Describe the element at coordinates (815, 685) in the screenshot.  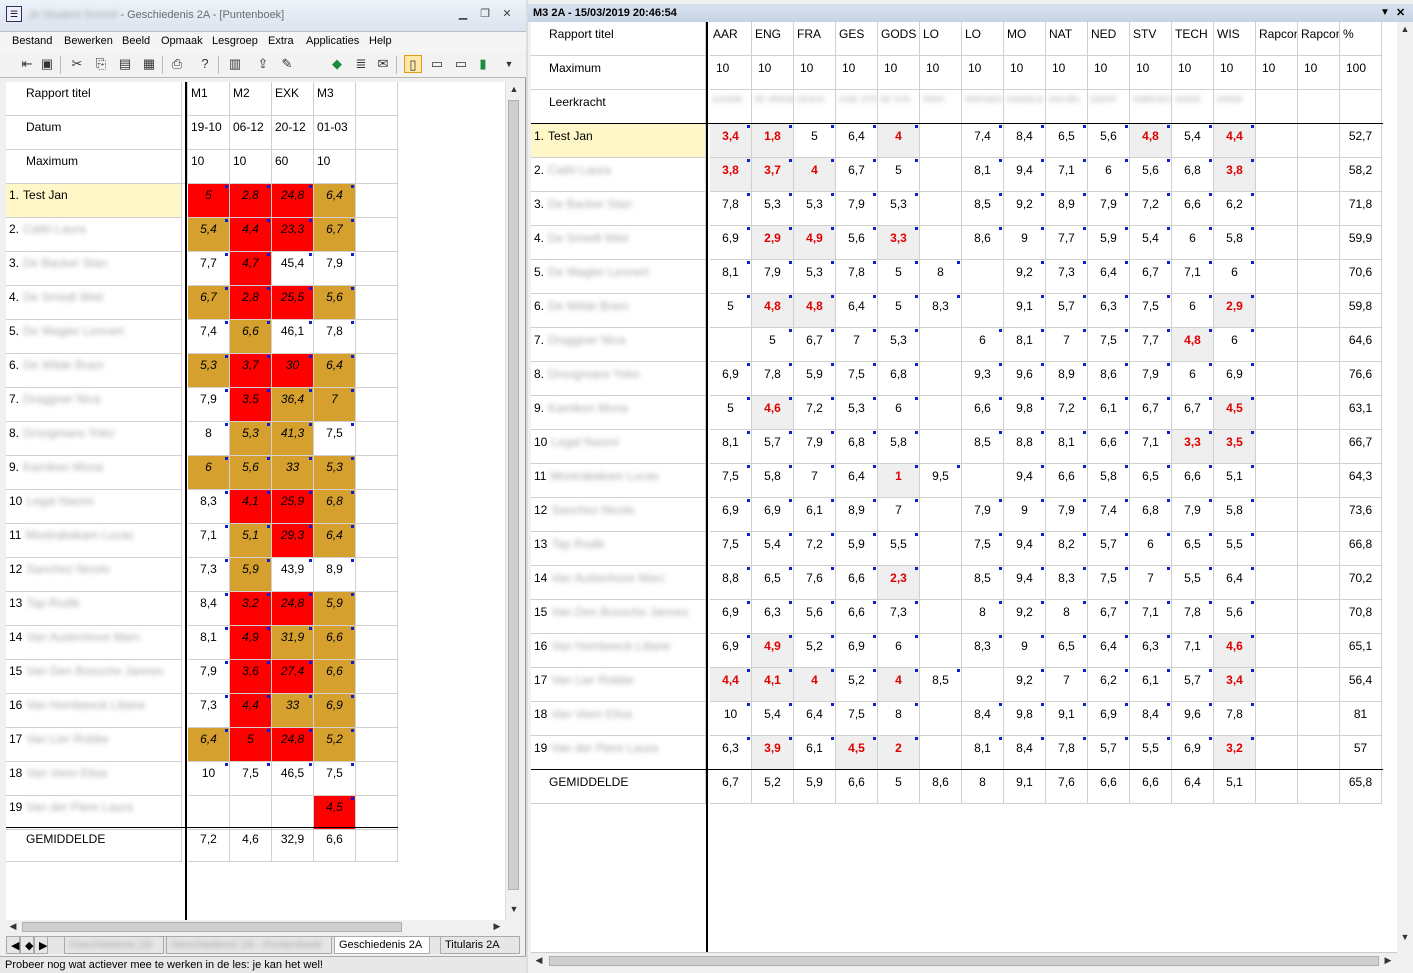
I see `grade-cell: 4` at that location.